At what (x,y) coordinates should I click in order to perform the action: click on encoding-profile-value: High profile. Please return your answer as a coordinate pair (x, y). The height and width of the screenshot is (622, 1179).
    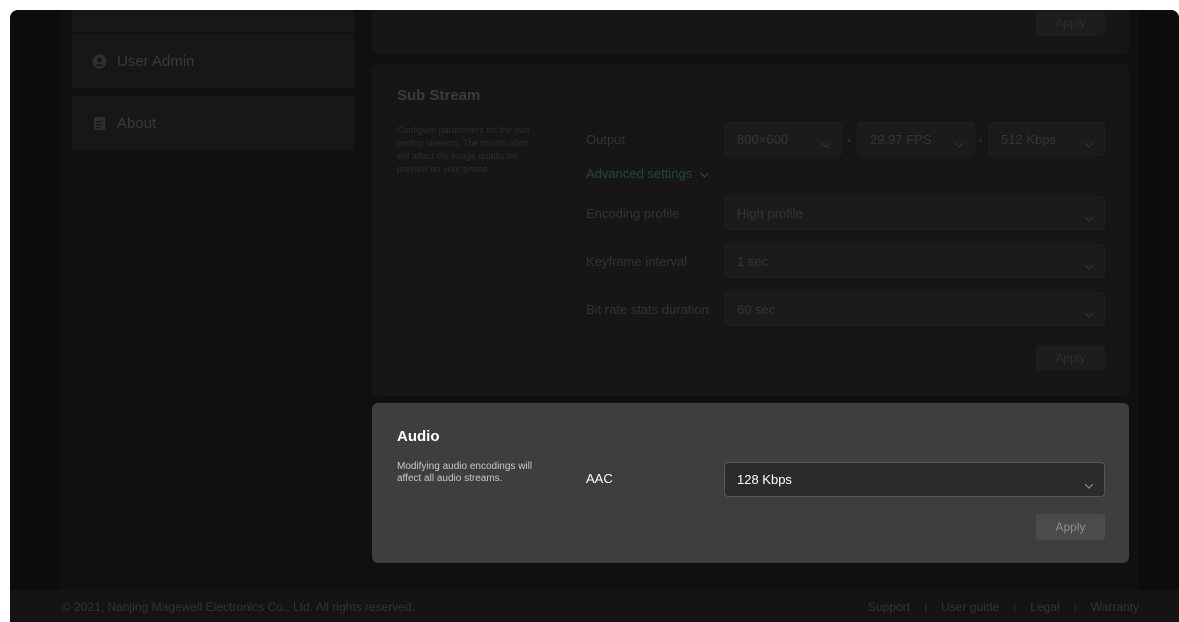
    Looking at the image, I should click on (770, 213).